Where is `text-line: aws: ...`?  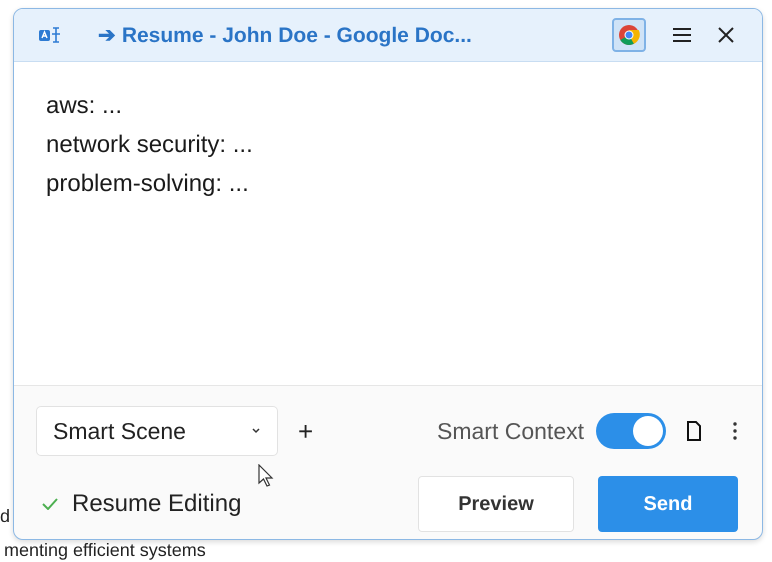
text-line: aws: ... is located at coordinates (85, 106).